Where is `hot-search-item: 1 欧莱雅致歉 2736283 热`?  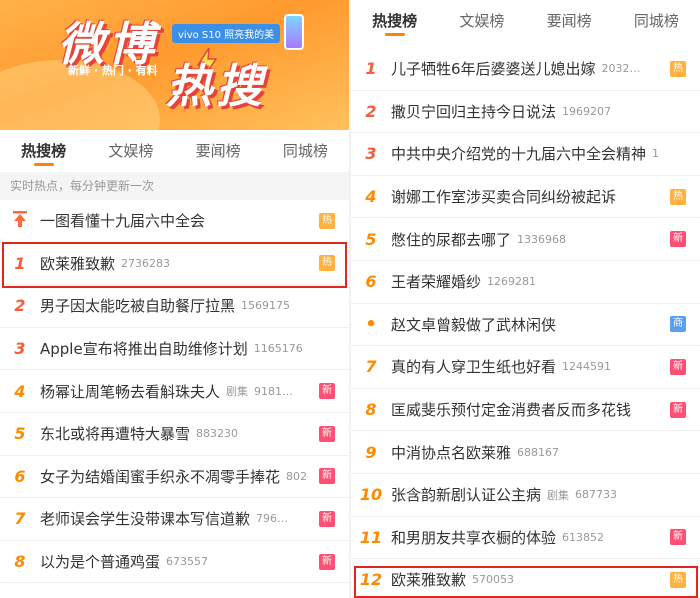
hot-search-item: 1 欧莱雅致歉 2736283 热 is located at coordinates (174, 264).